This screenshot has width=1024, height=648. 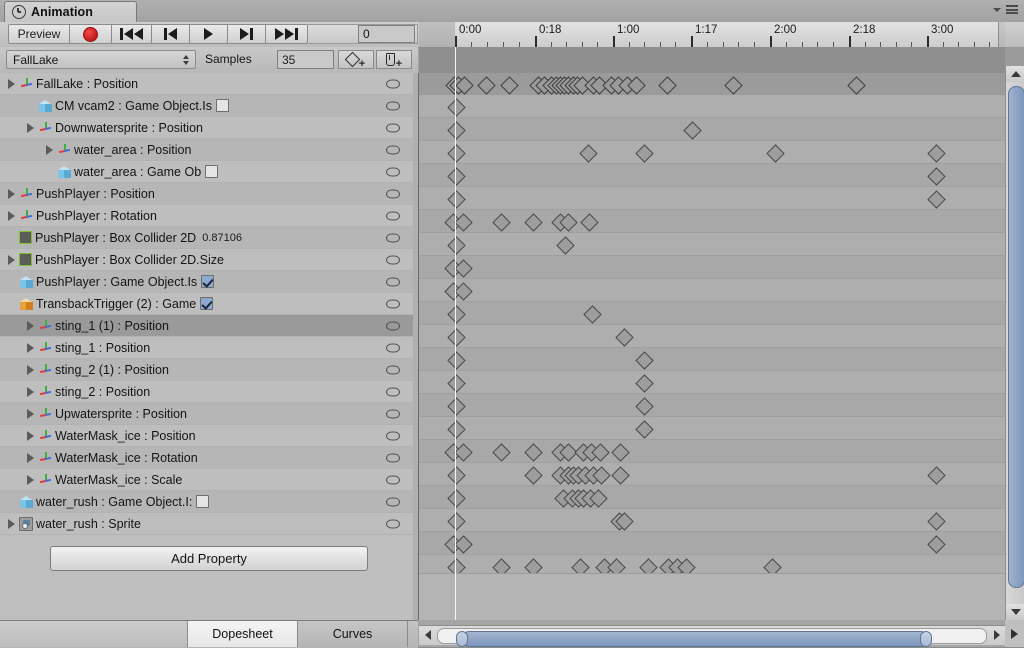 What do you see at coordinates (394, 60) in the screenshot?
I see `add-event-button: +` at bounding box center [394, 60].